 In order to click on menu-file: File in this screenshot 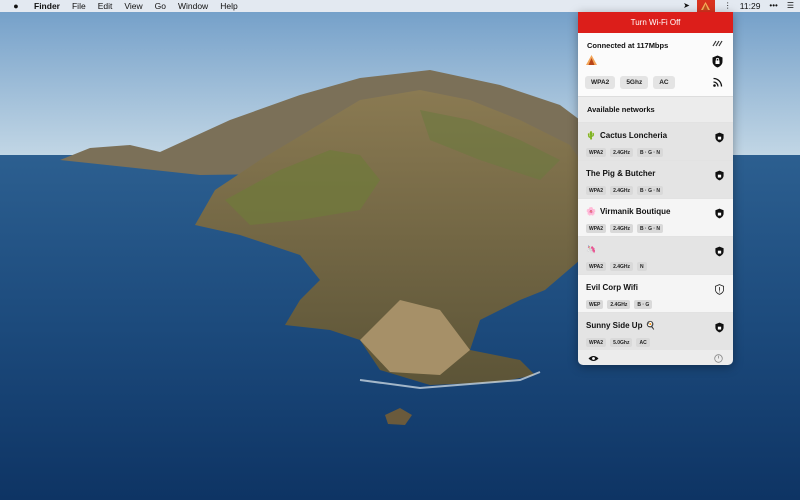, I will do `click(79, 6)`.